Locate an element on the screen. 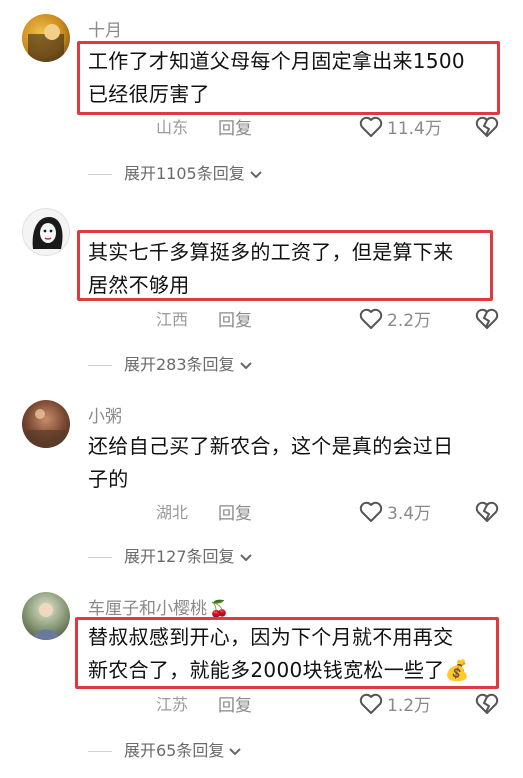 The image size is (523, 778). comment-line: 子的 is located at coordinates (108, 479).